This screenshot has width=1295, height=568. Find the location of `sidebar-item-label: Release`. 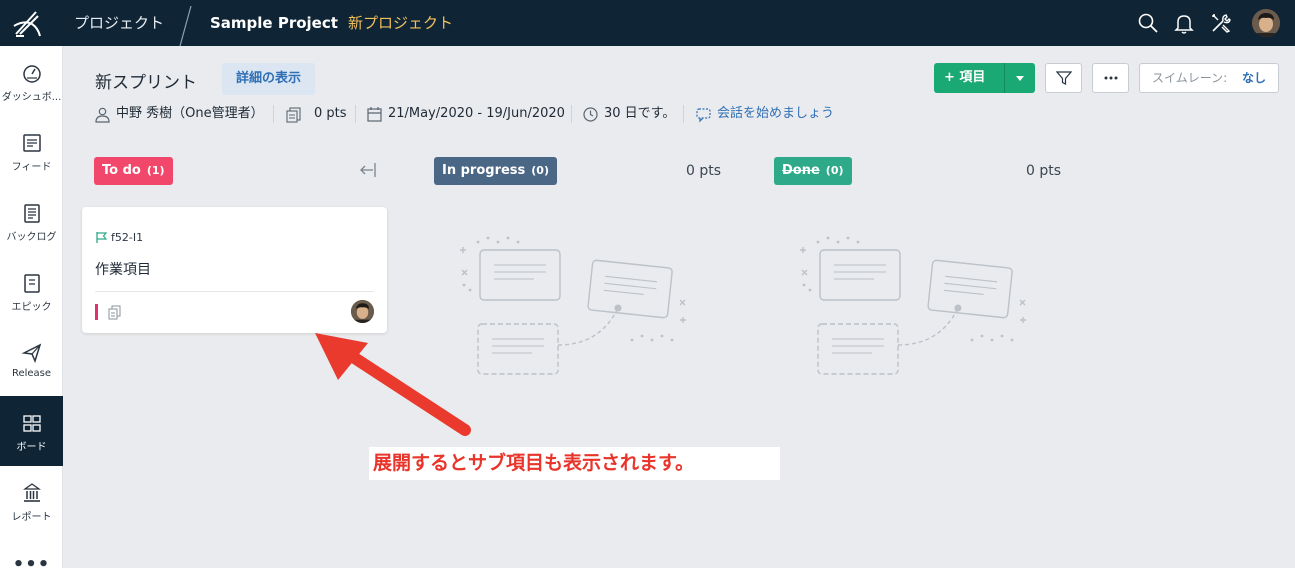

sidebar-item-label: Release is located at coordinates (31, 373).